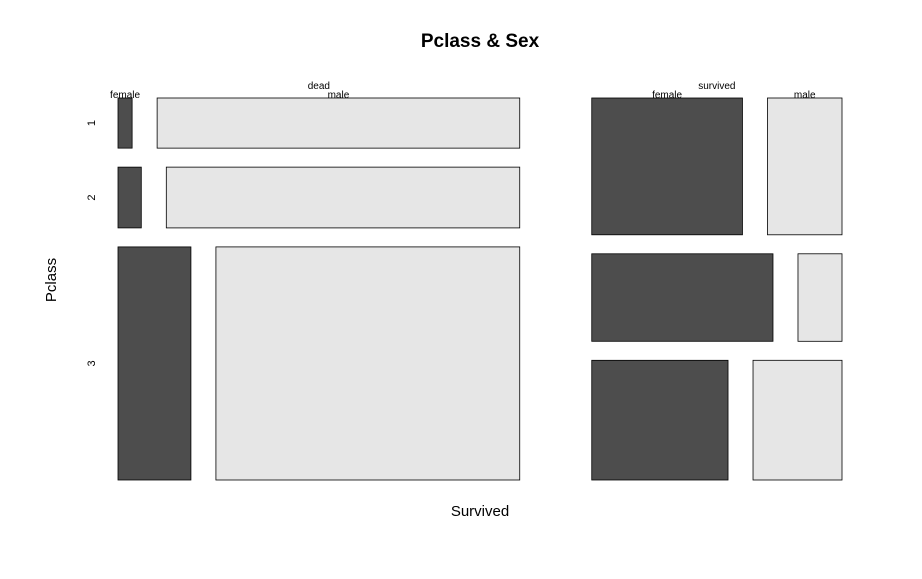 This screenshot has width=922, height=579. What do you see at coordinates (480, 41) in the screenshot?
I see `chart-title: Pclass & Sex` at bounding box center [480, 41].